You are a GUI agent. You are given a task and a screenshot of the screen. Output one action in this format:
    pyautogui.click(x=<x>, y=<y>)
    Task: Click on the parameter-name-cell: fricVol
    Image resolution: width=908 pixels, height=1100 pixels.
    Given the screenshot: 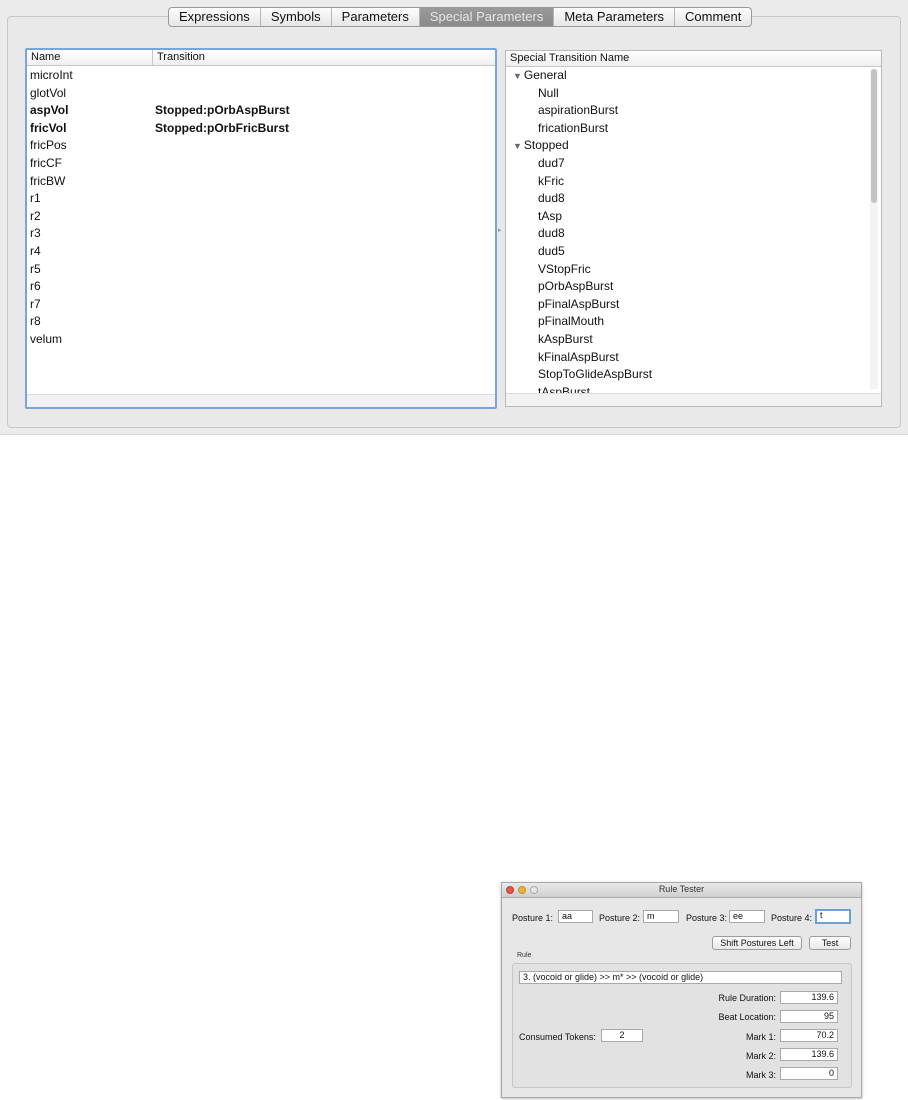 What is the action you would take?
    pyautogui.click(x=48, y=127)
    